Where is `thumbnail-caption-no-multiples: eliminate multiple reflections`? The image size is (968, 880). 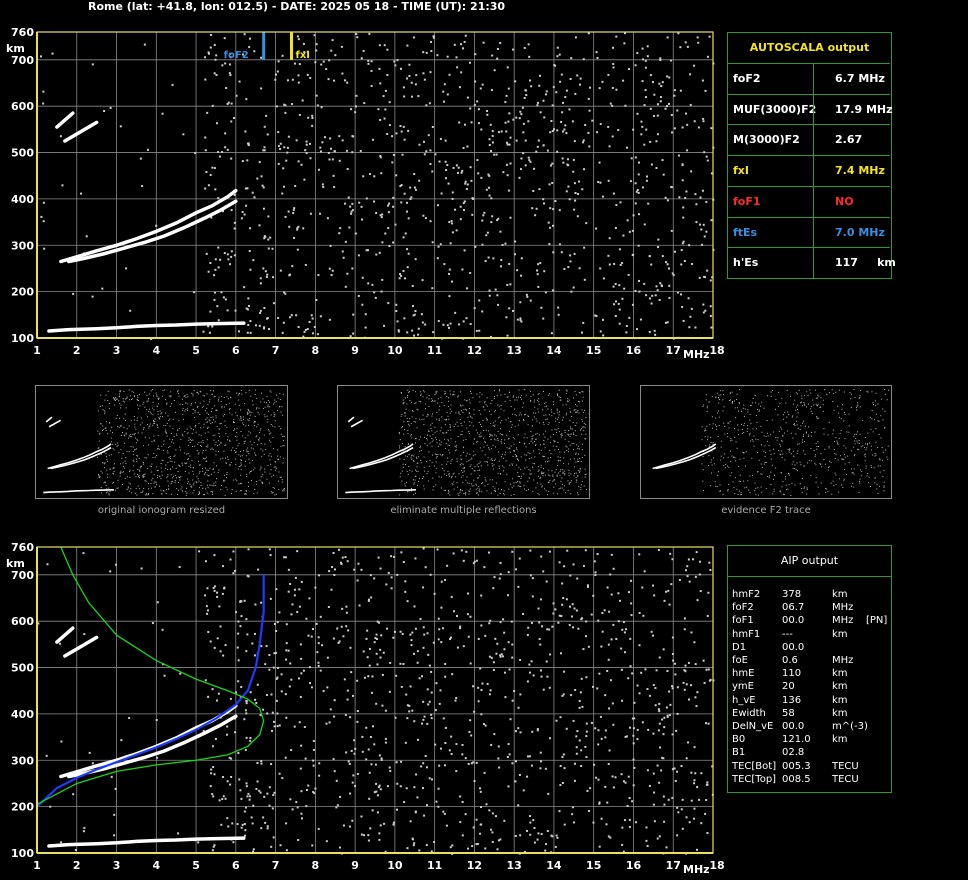
thumbnail-caption-no-multiples: eliminate multiple reflections is located at coordinates (463, 510).